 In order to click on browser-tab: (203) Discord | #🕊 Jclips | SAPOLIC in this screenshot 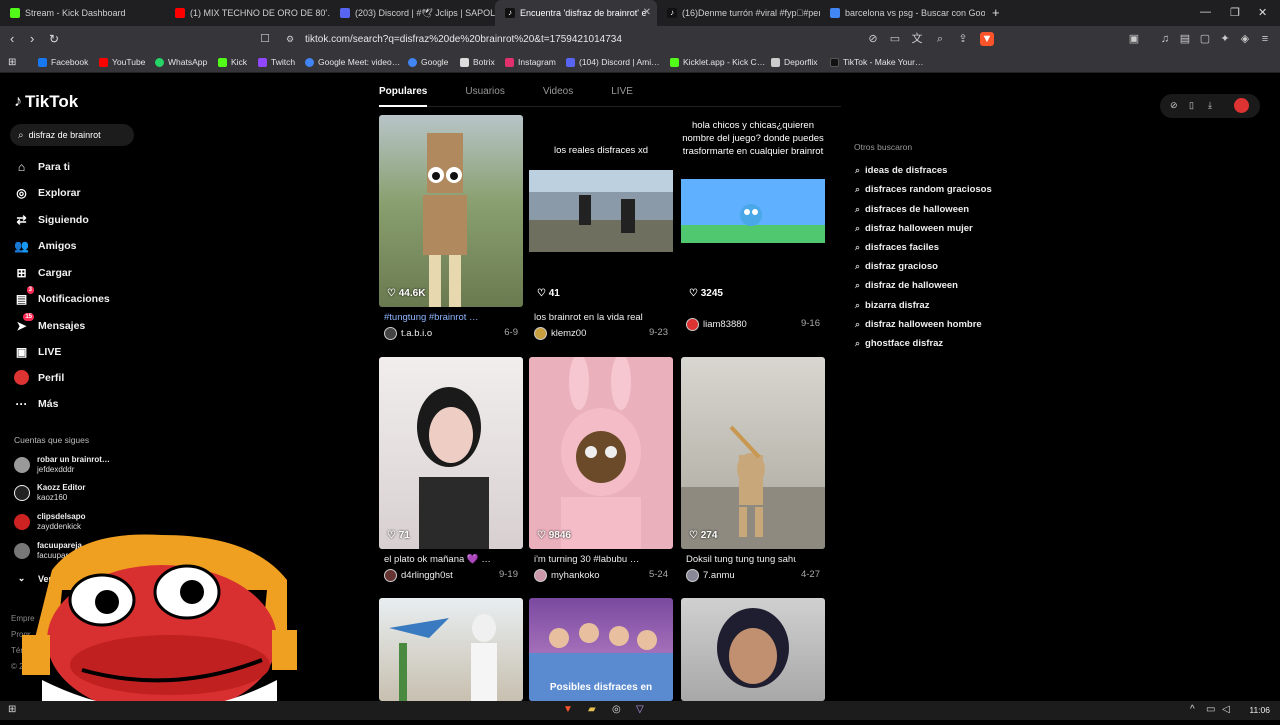, I will do `click(412, 13)`.